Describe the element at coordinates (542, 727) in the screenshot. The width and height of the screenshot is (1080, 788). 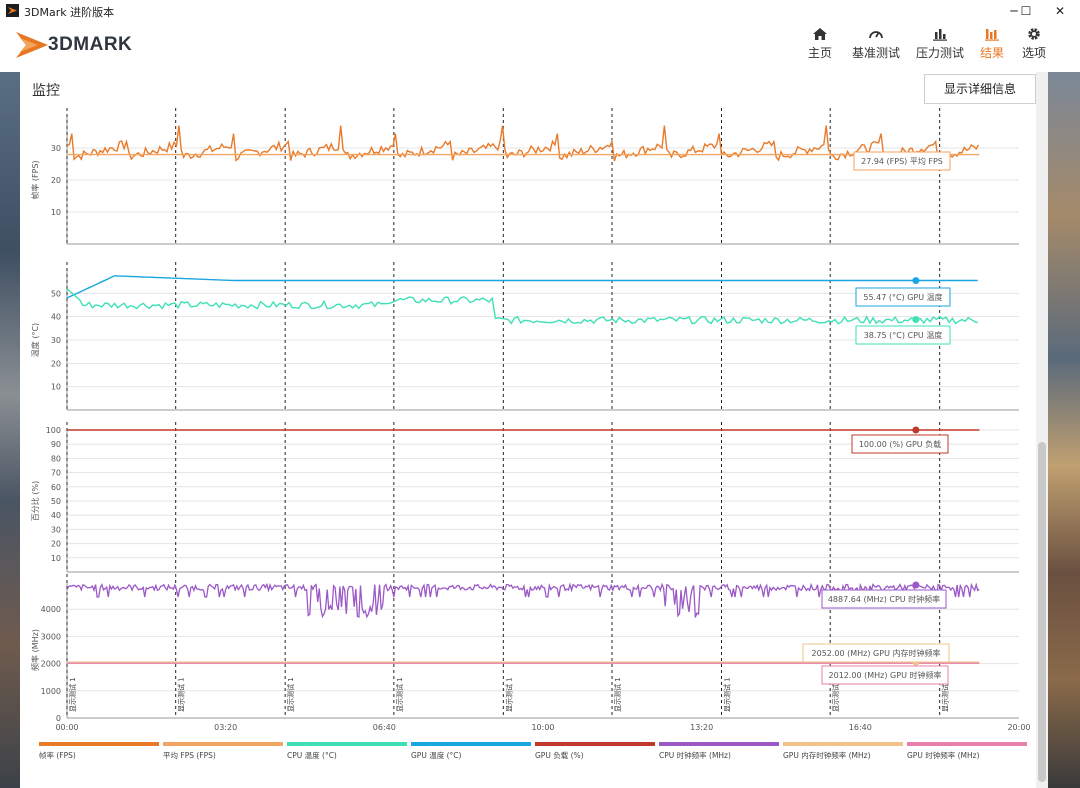
I see `x-tick-label: 10:00` at that location.